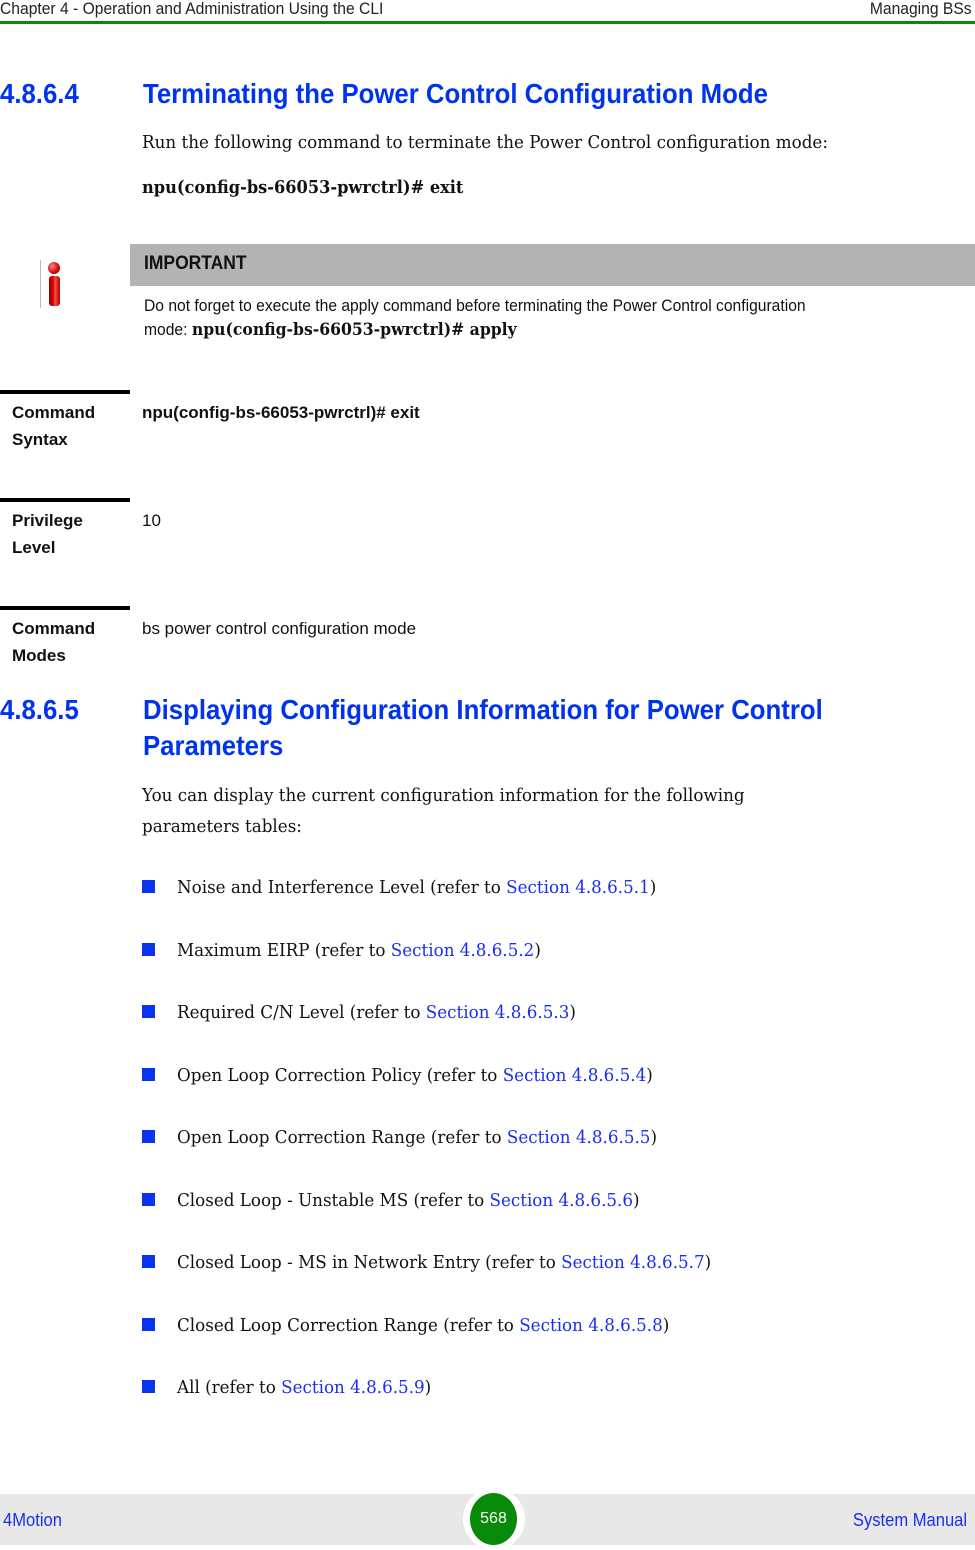 Image resolution: width=975 pixels, height=1550 pixels. Describe the element at coordinates (498, 1012) in the screenshot. I see `section-link: Section 4.8.6.5.3` at that location.